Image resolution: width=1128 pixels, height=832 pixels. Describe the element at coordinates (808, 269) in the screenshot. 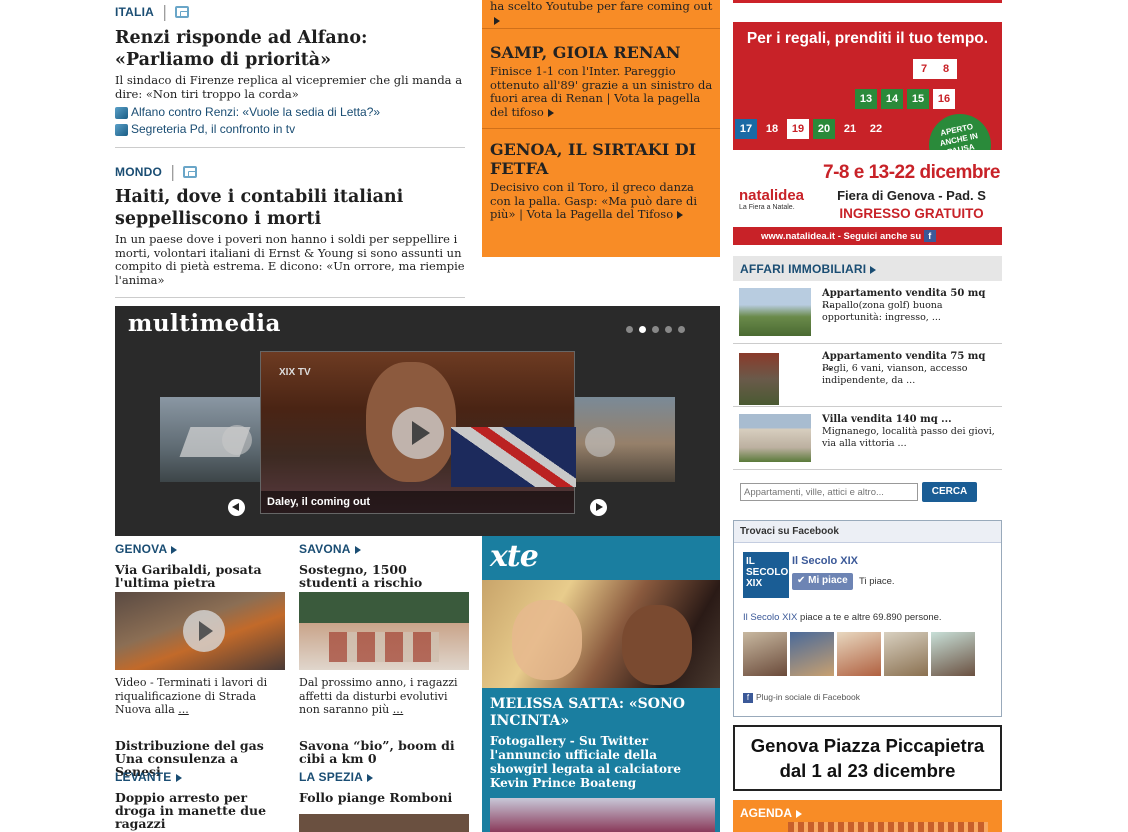

I see `section-label: AFFARI IMMOBILIARI` at that location.